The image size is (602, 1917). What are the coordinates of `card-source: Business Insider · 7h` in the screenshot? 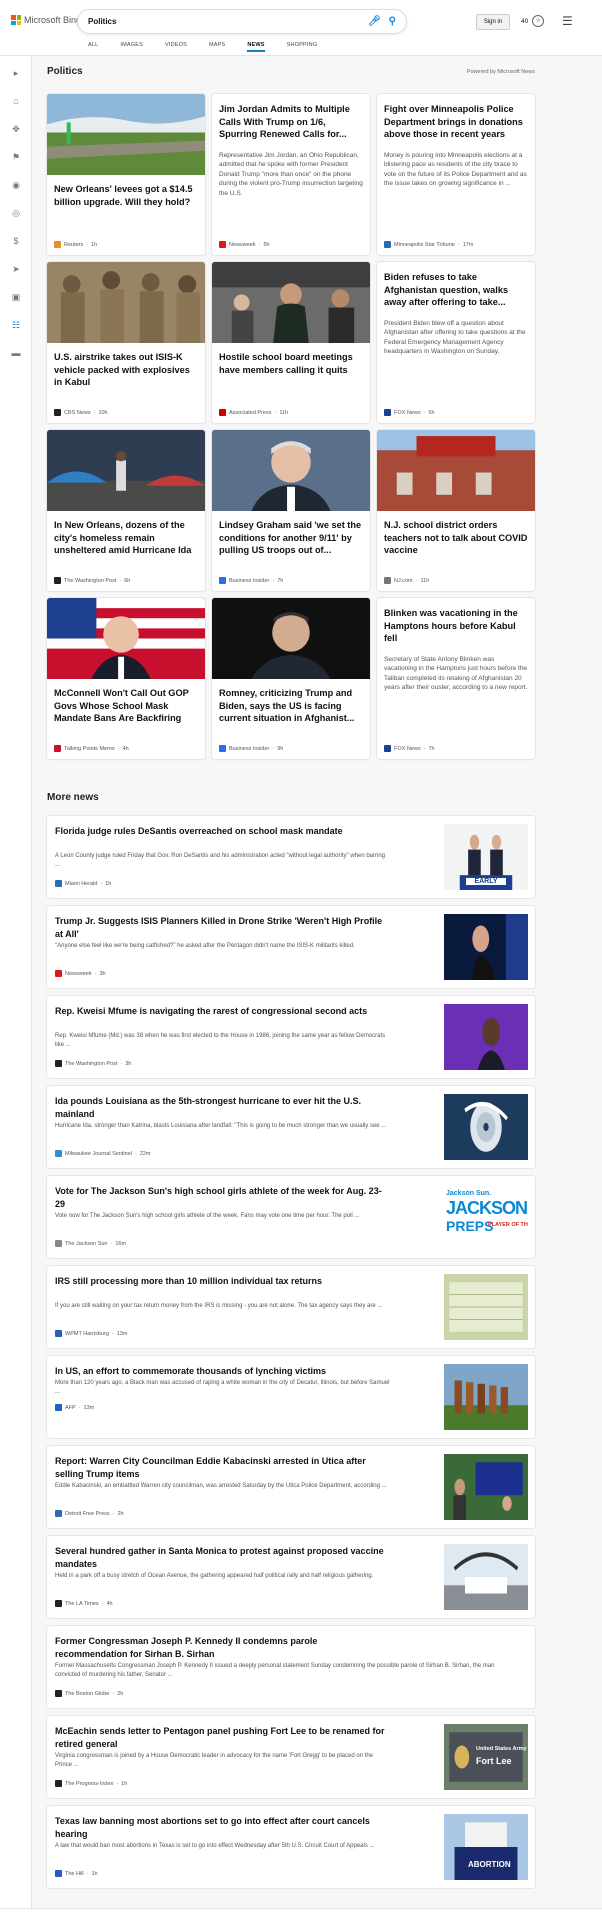 It's located at (251, 580).